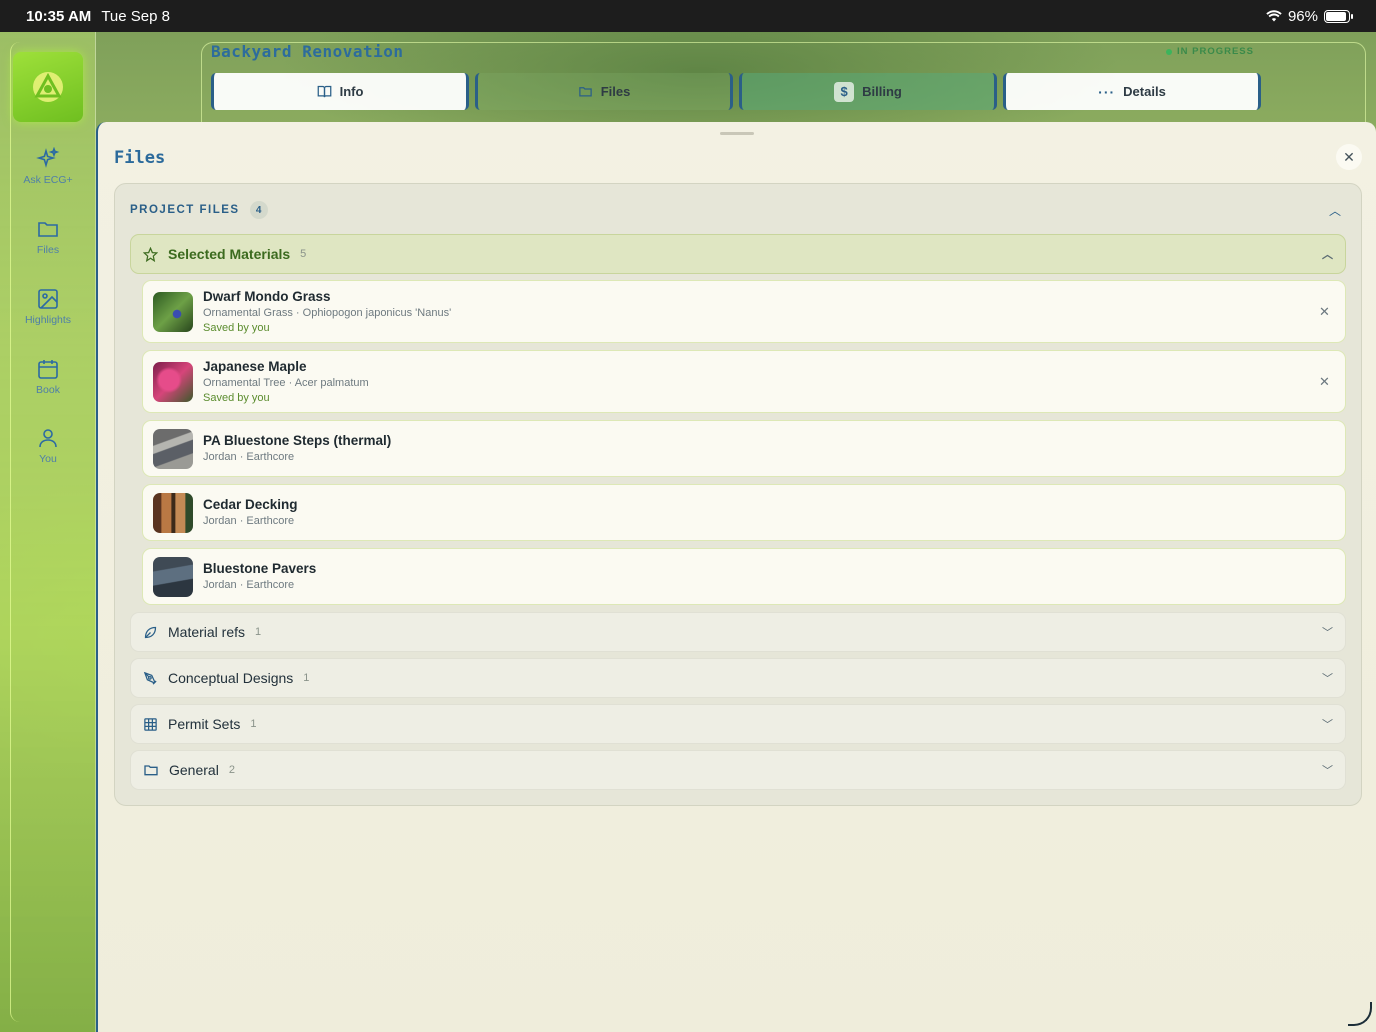 The width and height of the screenshot is (1376, 1032). Describe the element at coordinates (48, 320) in the screenshot. I see `sidebar-item-label: Highlights` at that location.